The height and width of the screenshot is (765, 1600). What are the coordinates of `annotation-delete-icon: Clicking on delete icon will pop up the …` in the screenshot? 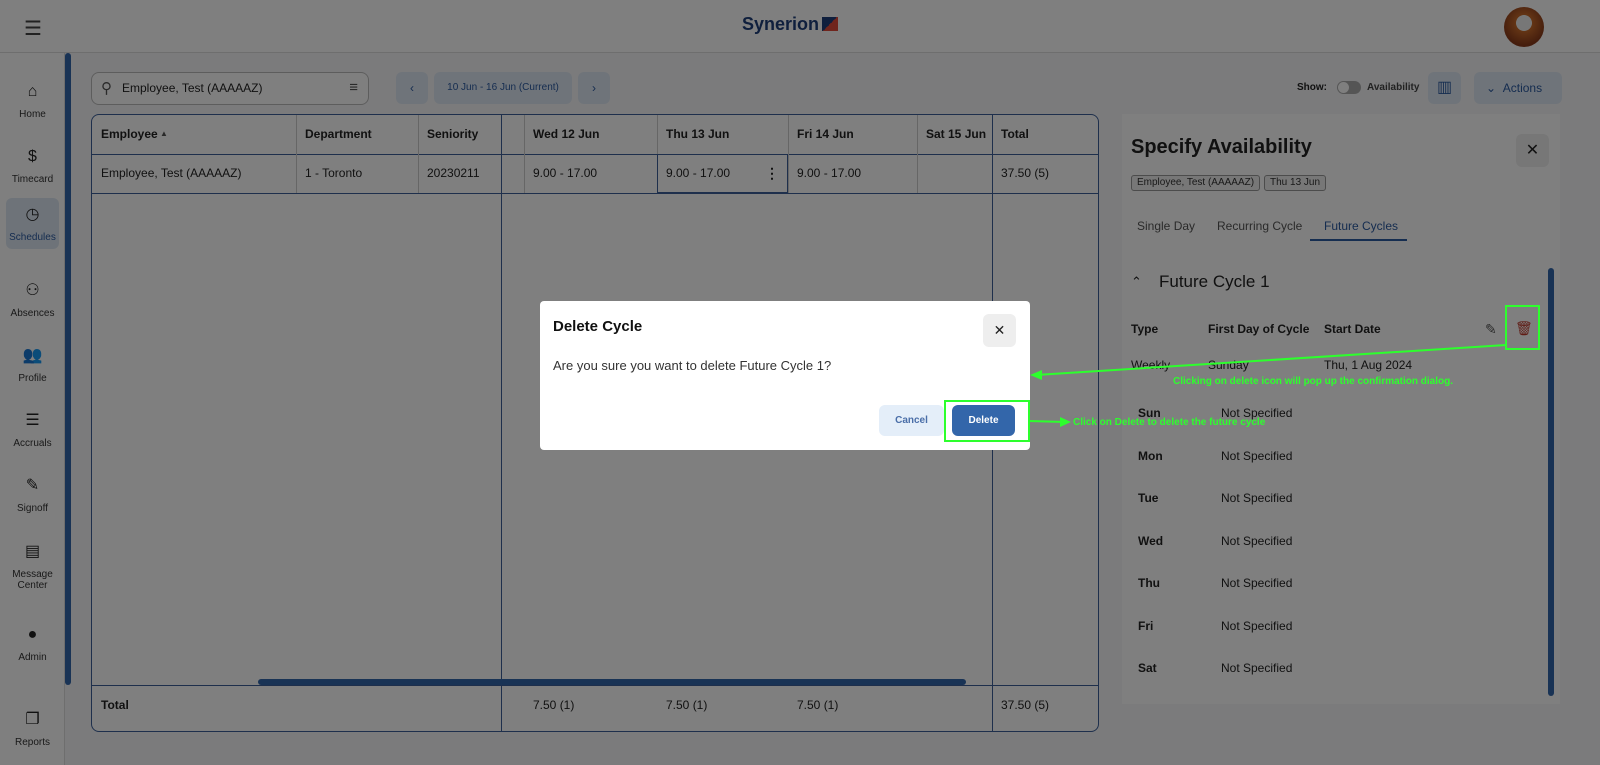 It's located at (1313, 381).